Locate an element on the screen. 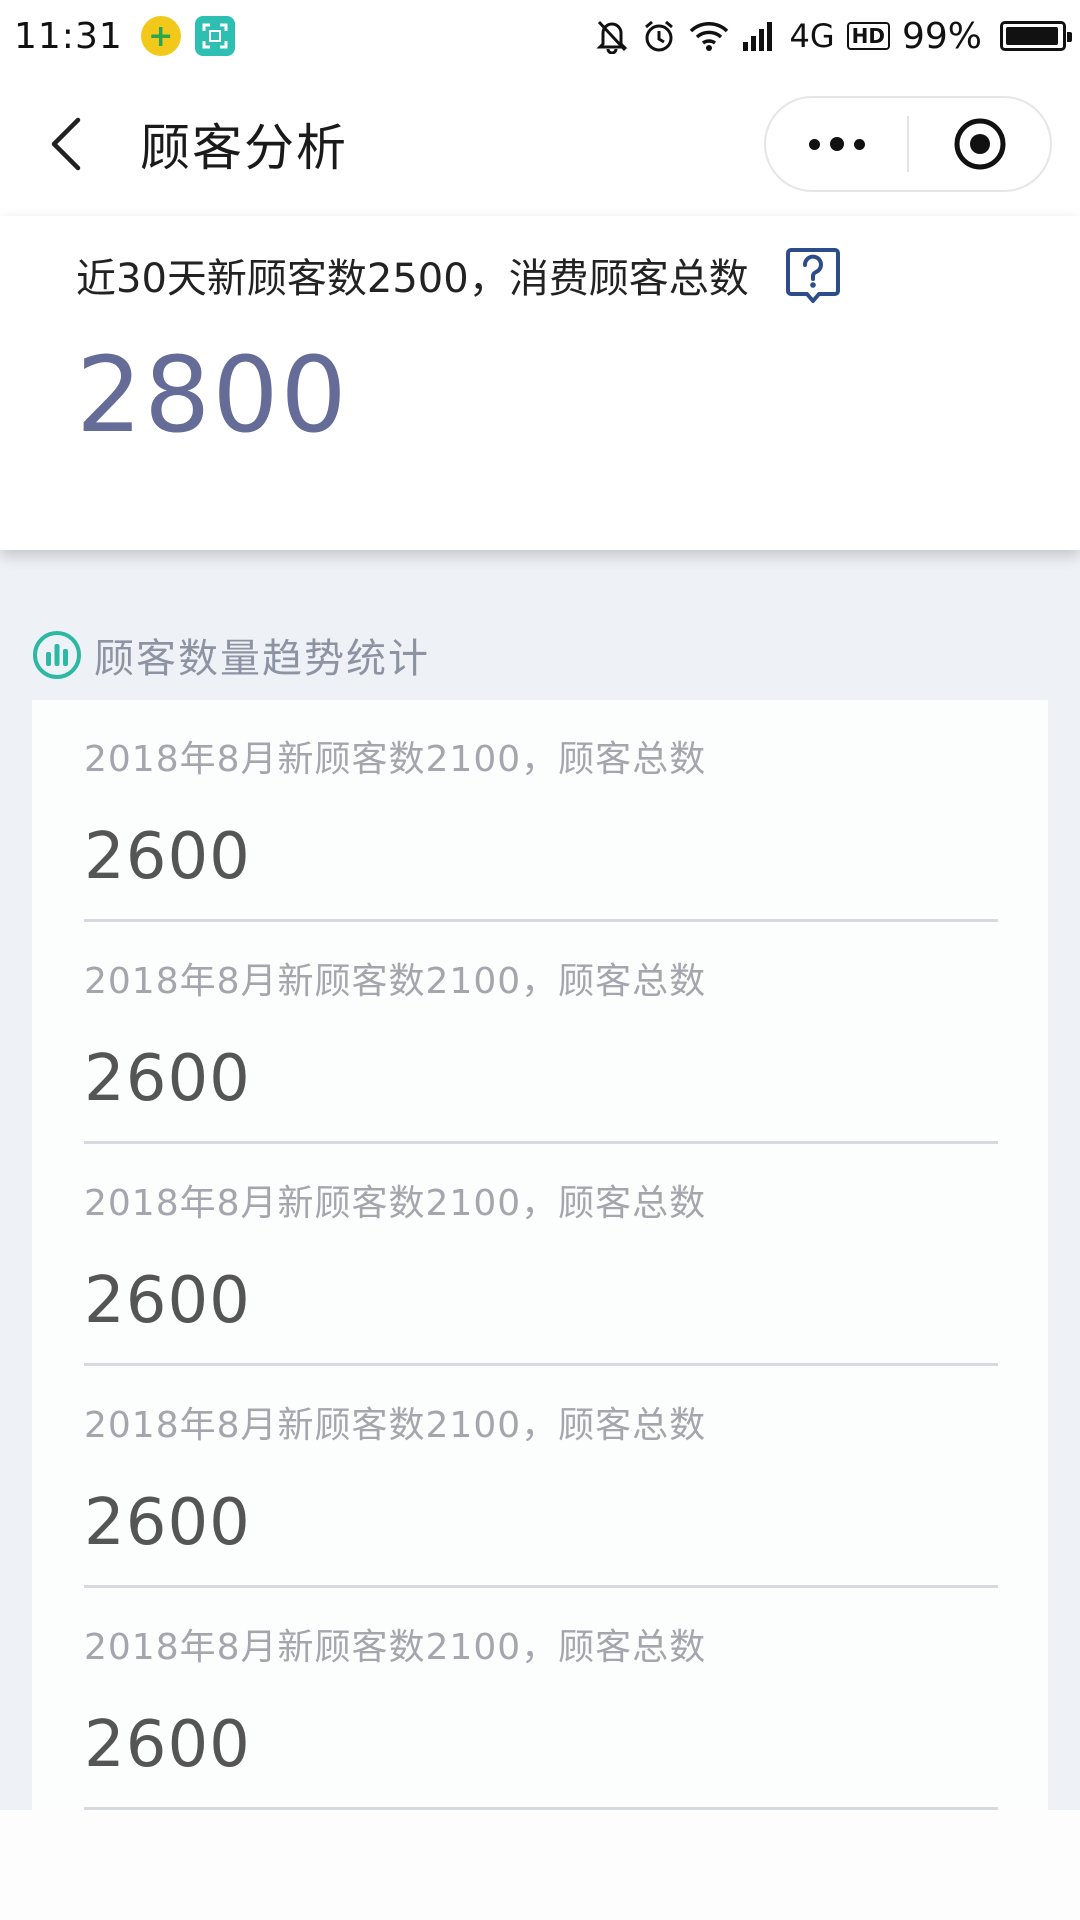 The height and width of the screenshot is (1920, 1080). status-right-group: 4G HD 99% is located at coordinates (833, 36).